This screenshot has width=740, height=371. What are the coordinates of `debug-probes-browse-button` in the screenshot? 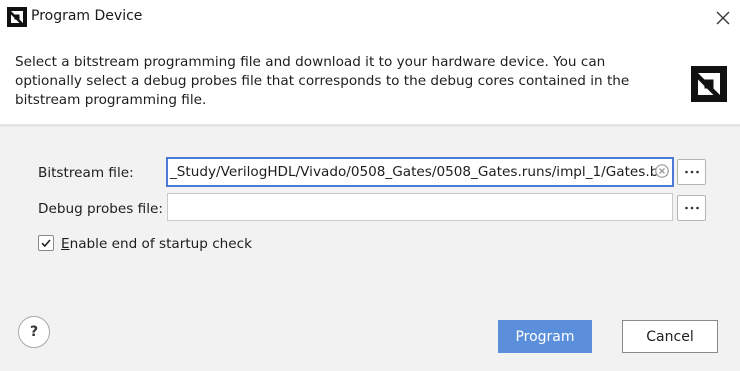 It's located at (691, 208).